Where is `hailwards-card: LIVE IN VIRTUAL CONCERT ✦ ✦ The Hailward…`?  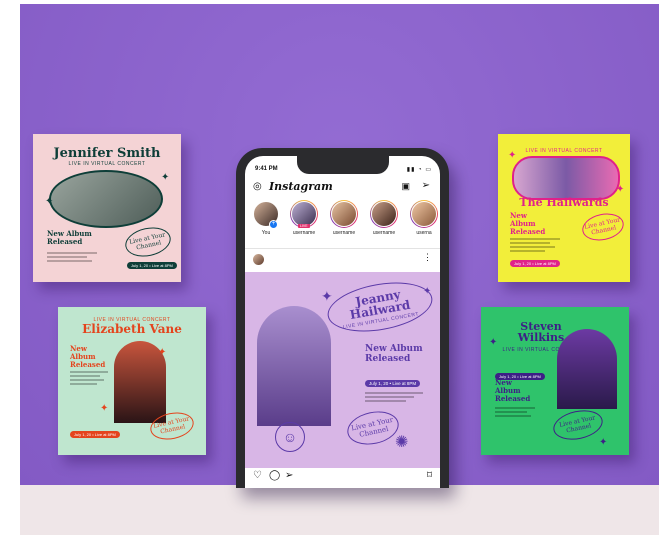
hailwards-card: LIVE IN VIRTUAL CONCERT ✦ ✦ The Hailward… is located at coordinates (564, 208).